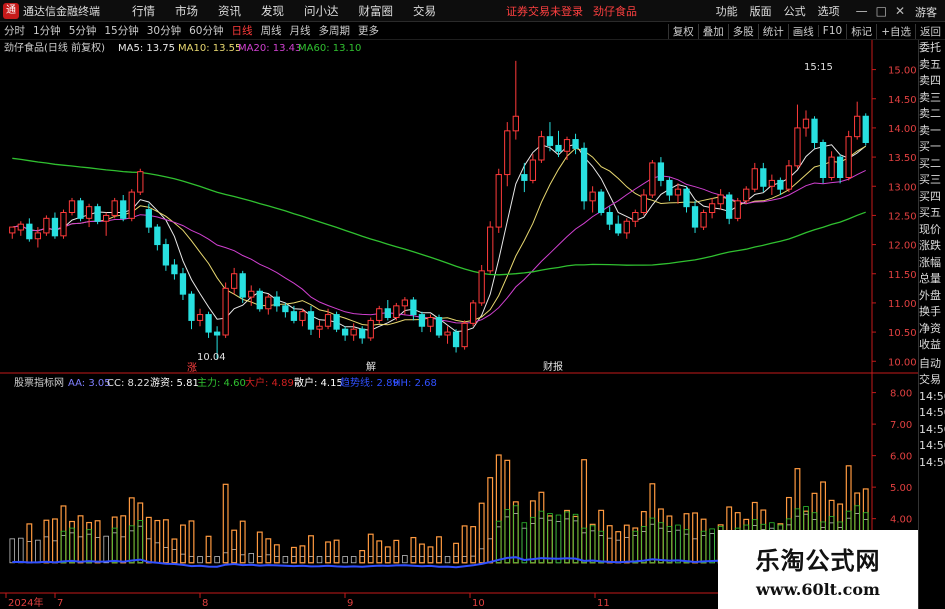 The image size is (945, 609). I want to click on draw-line-button: 画线, so click(802, 31).